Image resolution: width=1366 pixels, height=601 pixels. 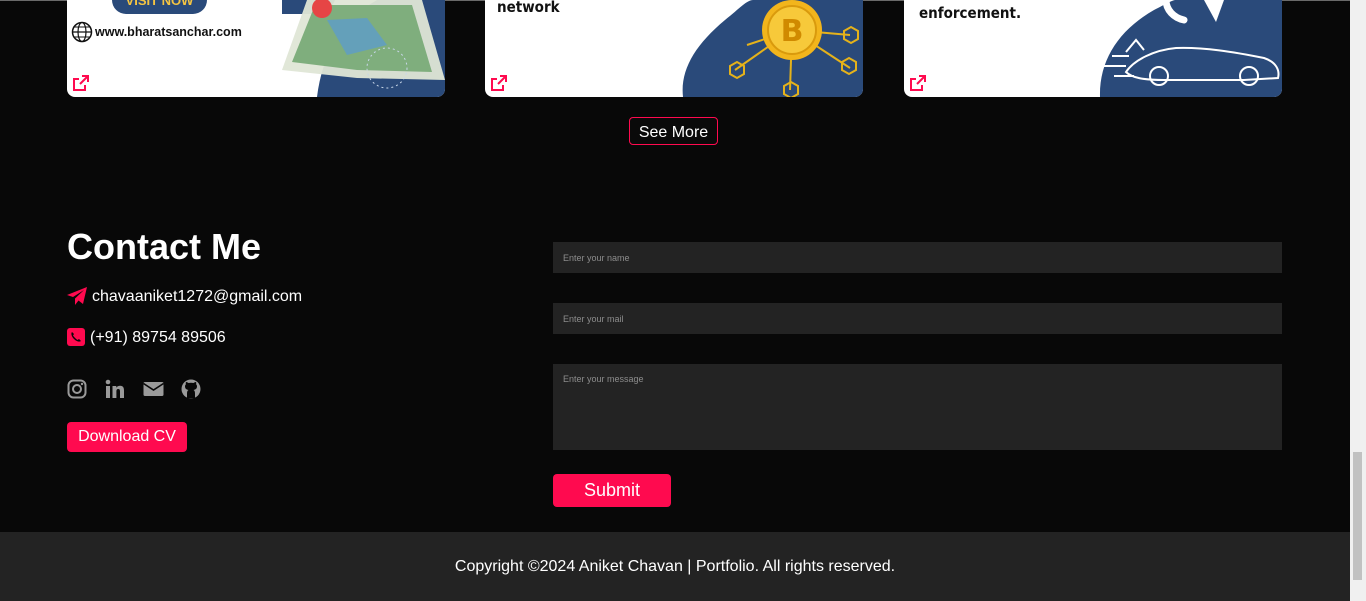 What do you see at coordinates (792, 31) in the screenshot?
I see `svg-text: B` at bounding box center [792, 31].